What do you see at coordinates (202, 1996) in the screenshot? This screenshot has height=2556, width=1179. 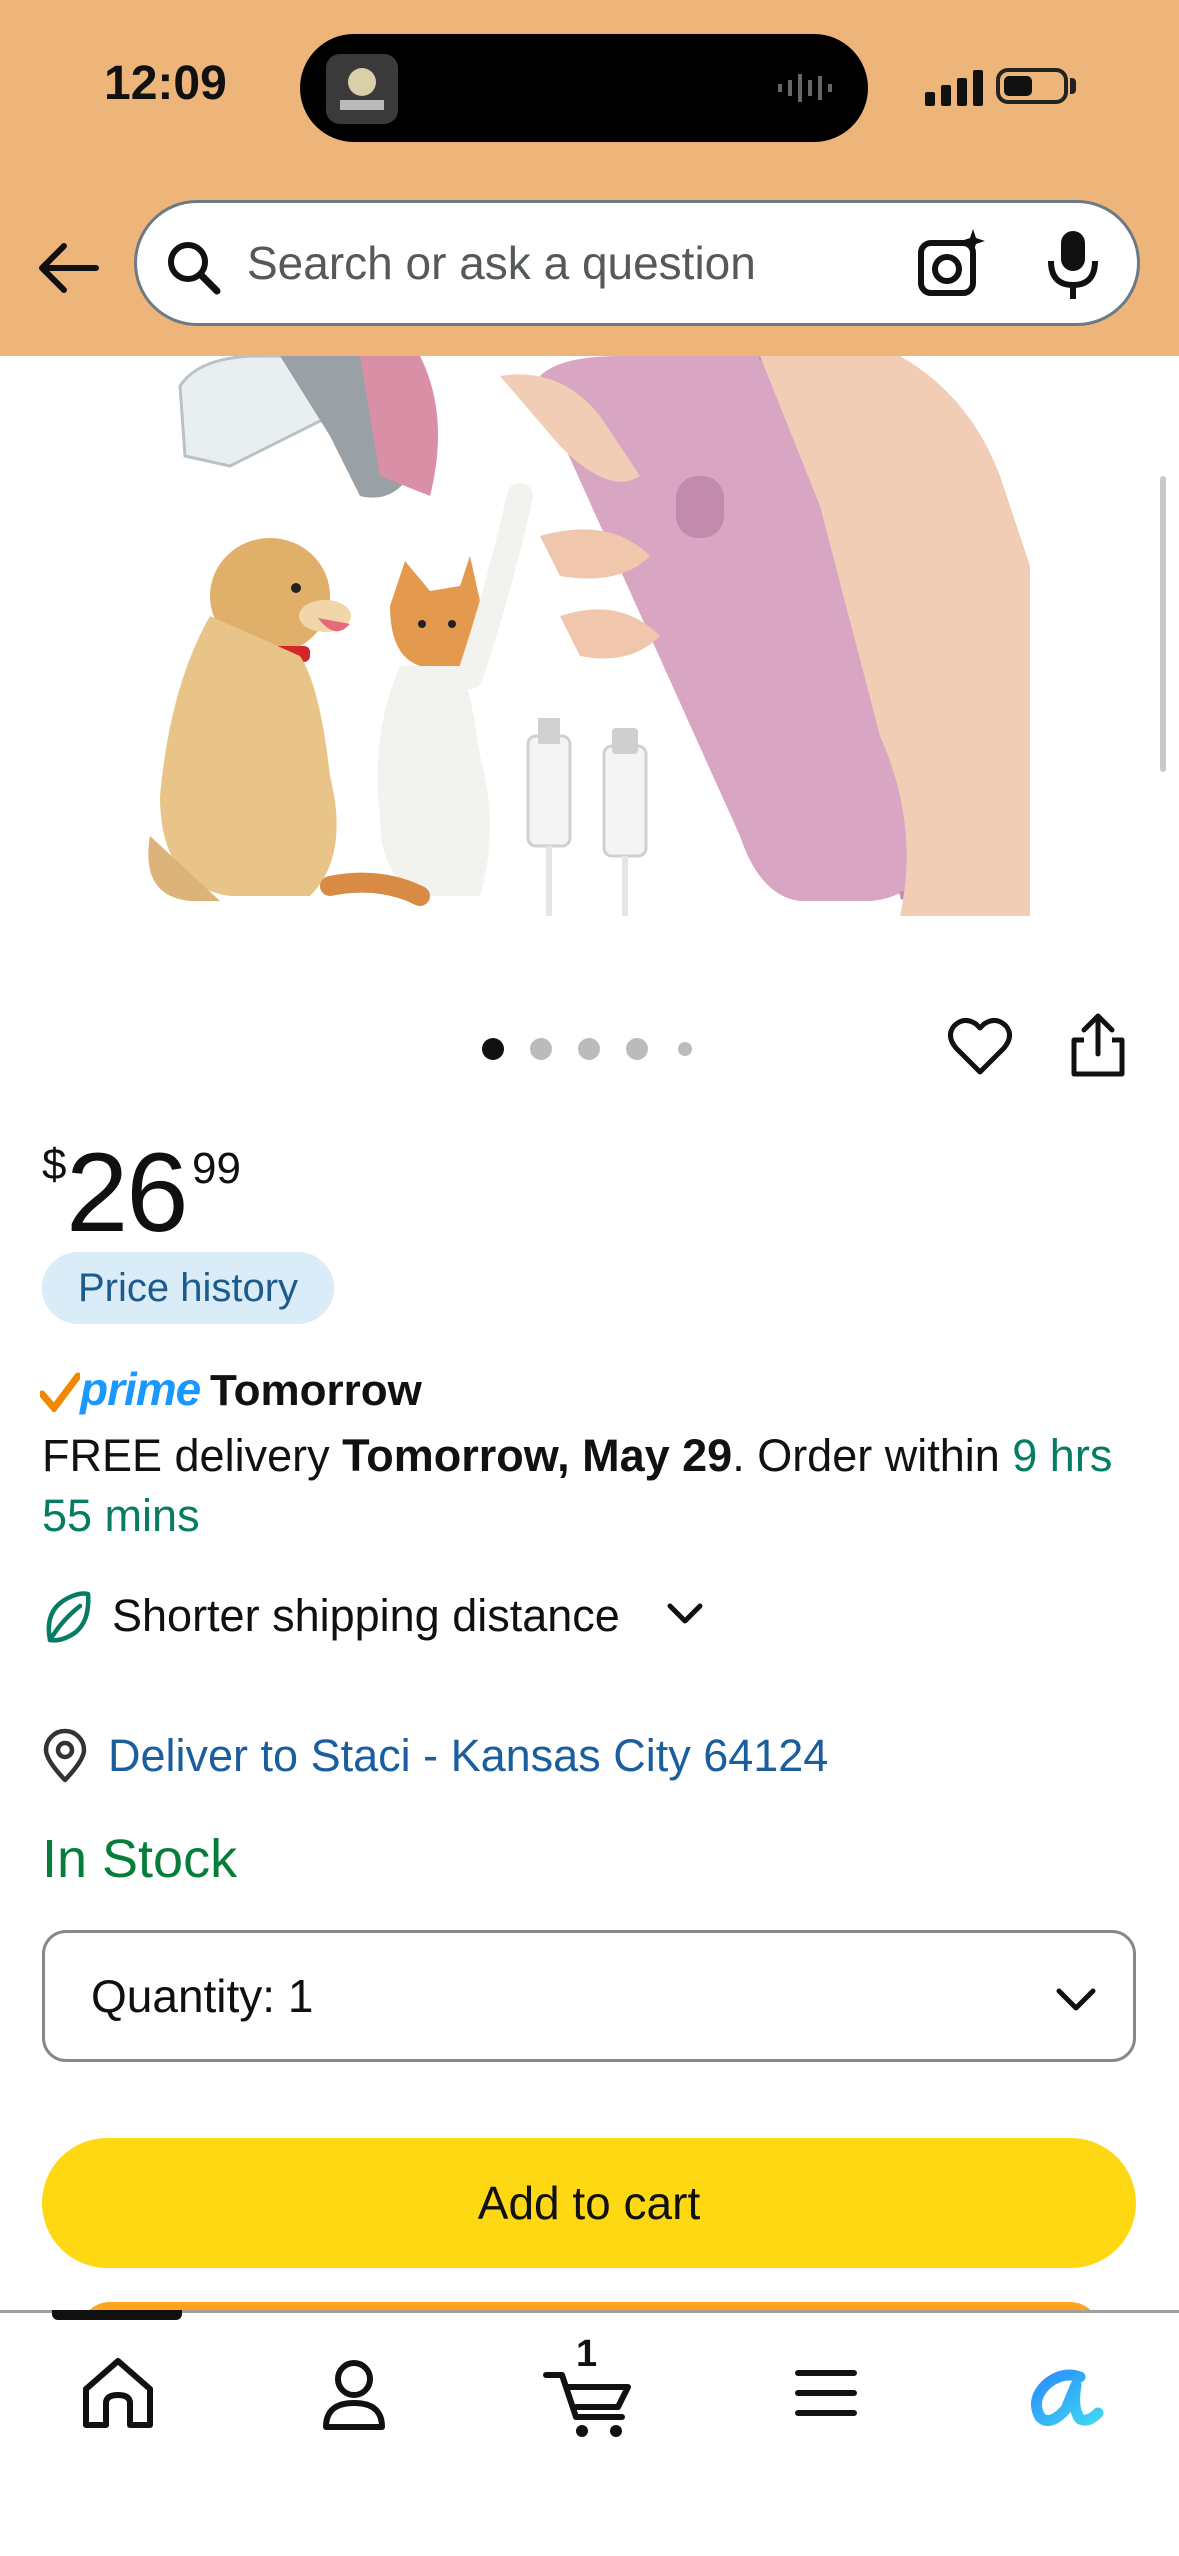 I see `quantity-label: Quantity: 1` at bounding box center [202, 1996].